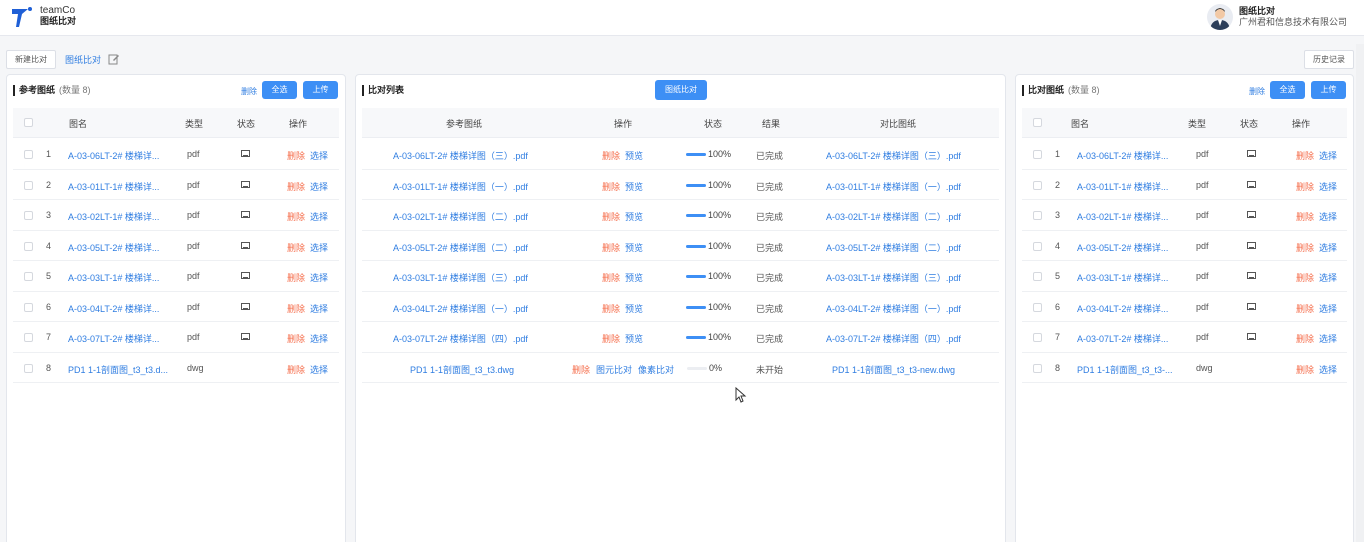 Image resolution: width=1364 pixels, height=542 pixels. Describe the element at coordinates (614, 369) in the screenshot. I see `element-compare-link: 图元比对` at that location.